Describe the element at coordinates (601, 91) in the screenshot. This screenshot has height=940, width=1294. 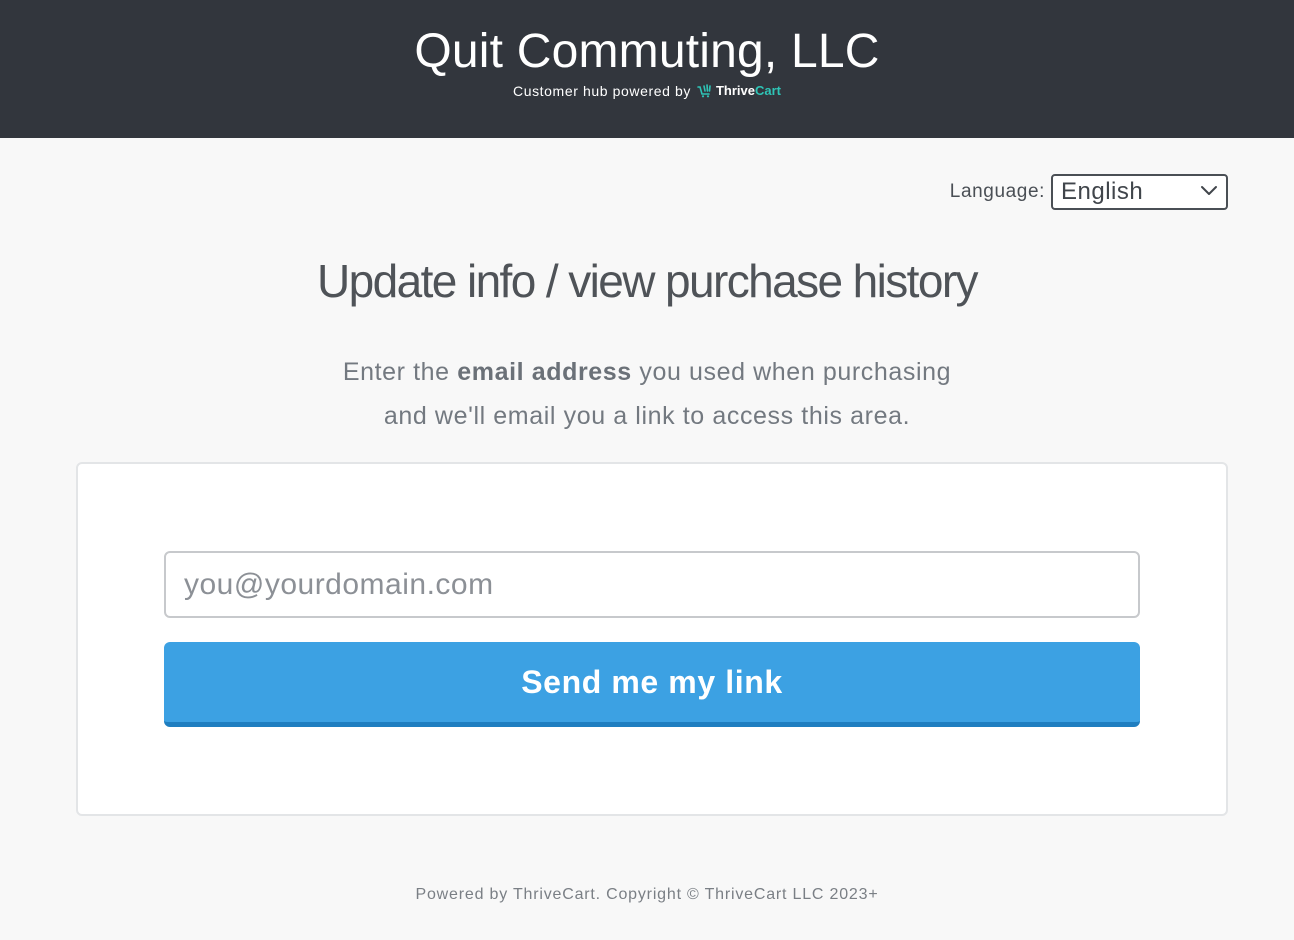
I see `hub-text: Customer hub powered by` at that location.